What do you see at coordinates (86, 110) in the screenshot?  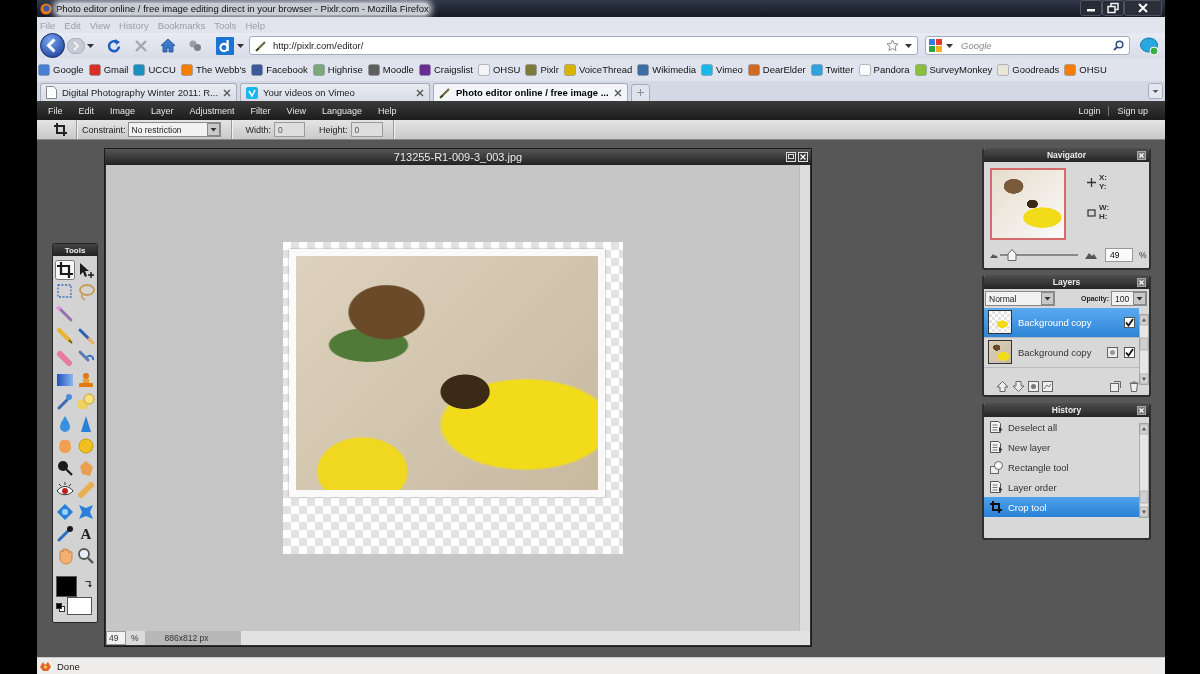 I see `menu-item: Edit` at bounding box center [86, 110].